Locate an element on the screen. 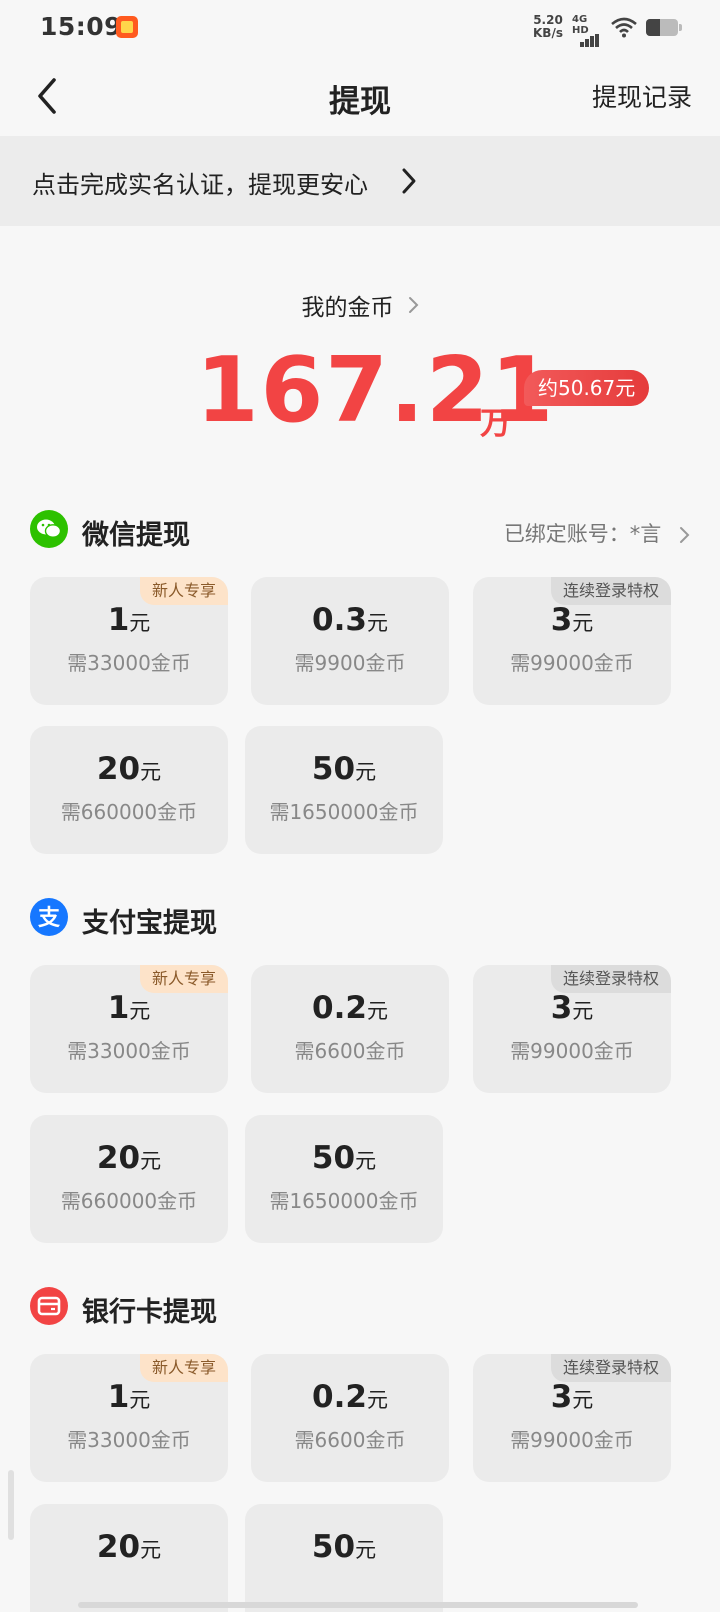 The height and width of the screenshot is (1612, 720). wechat-section-header: 微信提现 已绑定账号：*言 is located at coordinates (360, 530).